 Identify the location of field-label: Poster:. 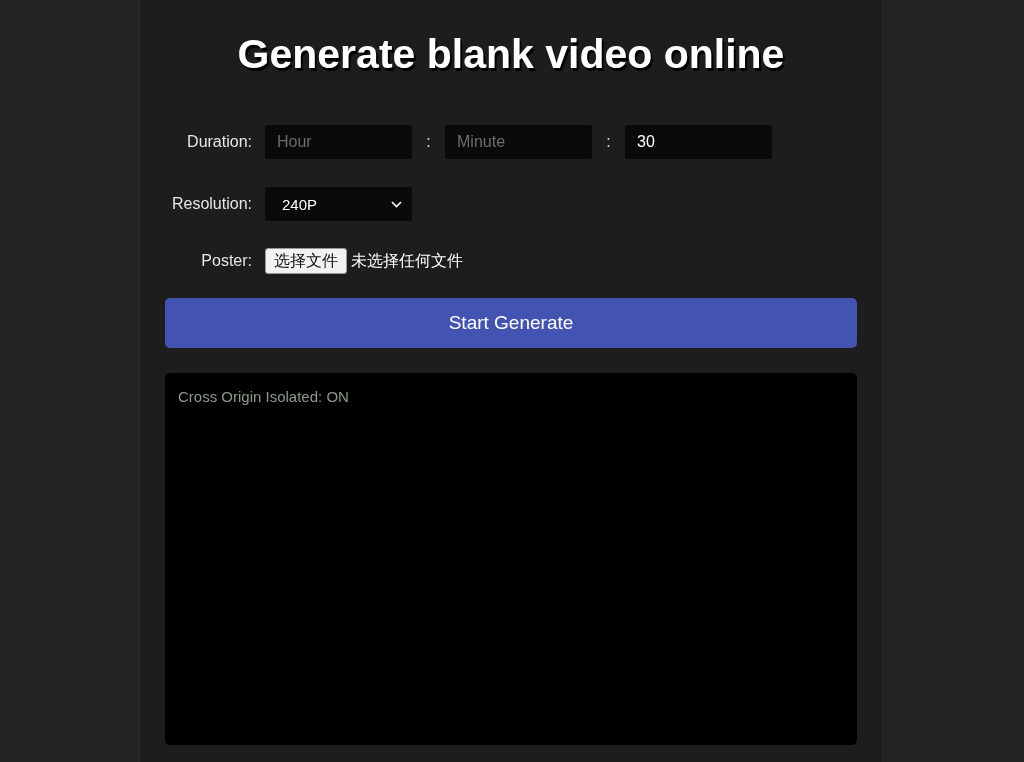
(226, 261).